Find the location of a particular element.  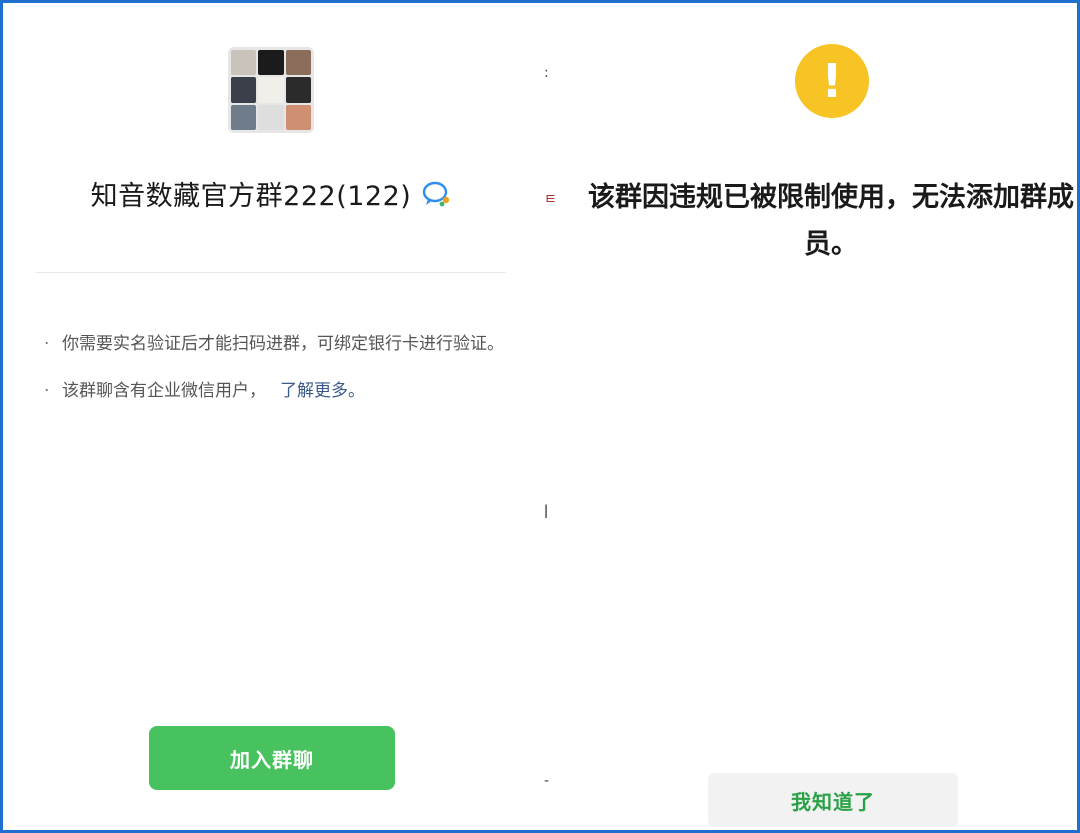

exclamation-icon: ! is located at coordinates (832, 81).